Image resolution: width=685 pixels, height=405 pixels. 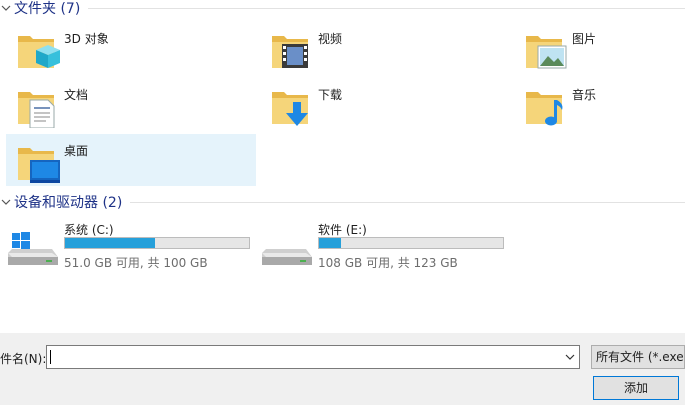 What do you see at coordinates (68, 203) in the screenshot?
I see `drives-group-title: 设备和驱动器 (2)` at bounding box center [68, 203].